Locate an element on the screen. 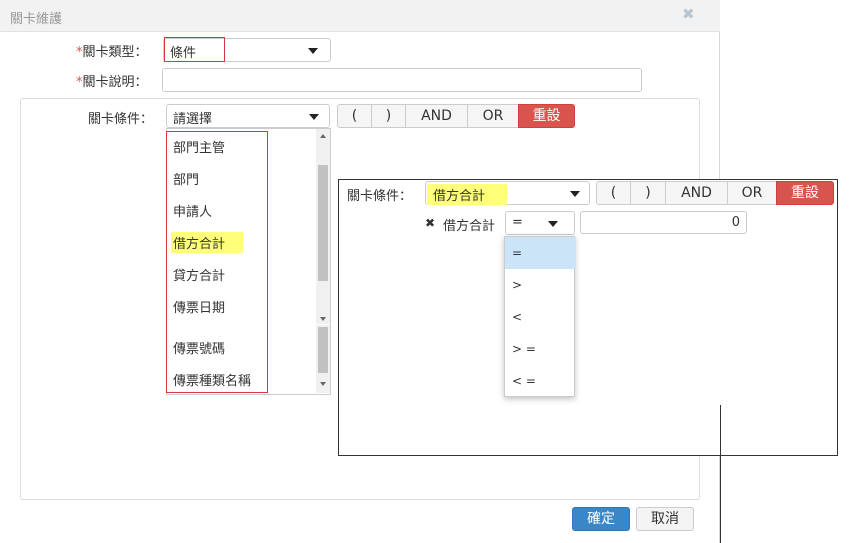 The width and height of the screenshot is (850, 543). callout-condition-label: 關卡條件： is located at coordinates (380, 196).